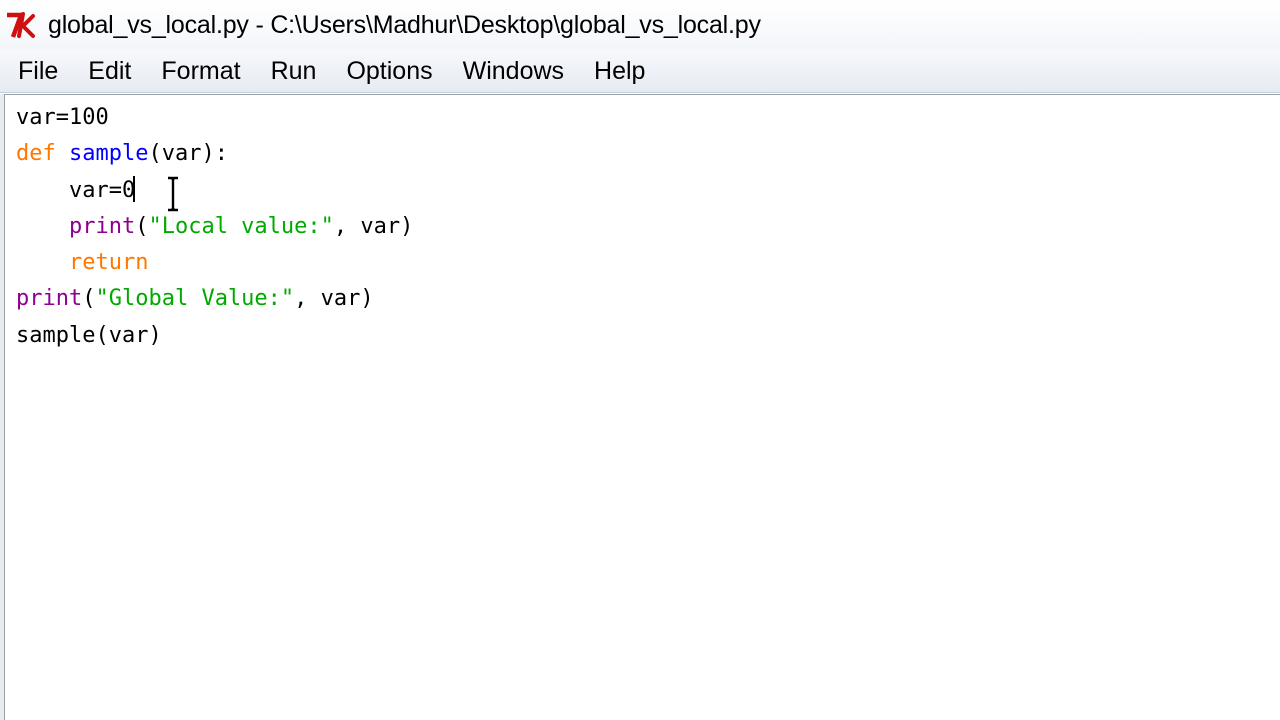  I want to click on menu-format: Format, so click(200, 71).